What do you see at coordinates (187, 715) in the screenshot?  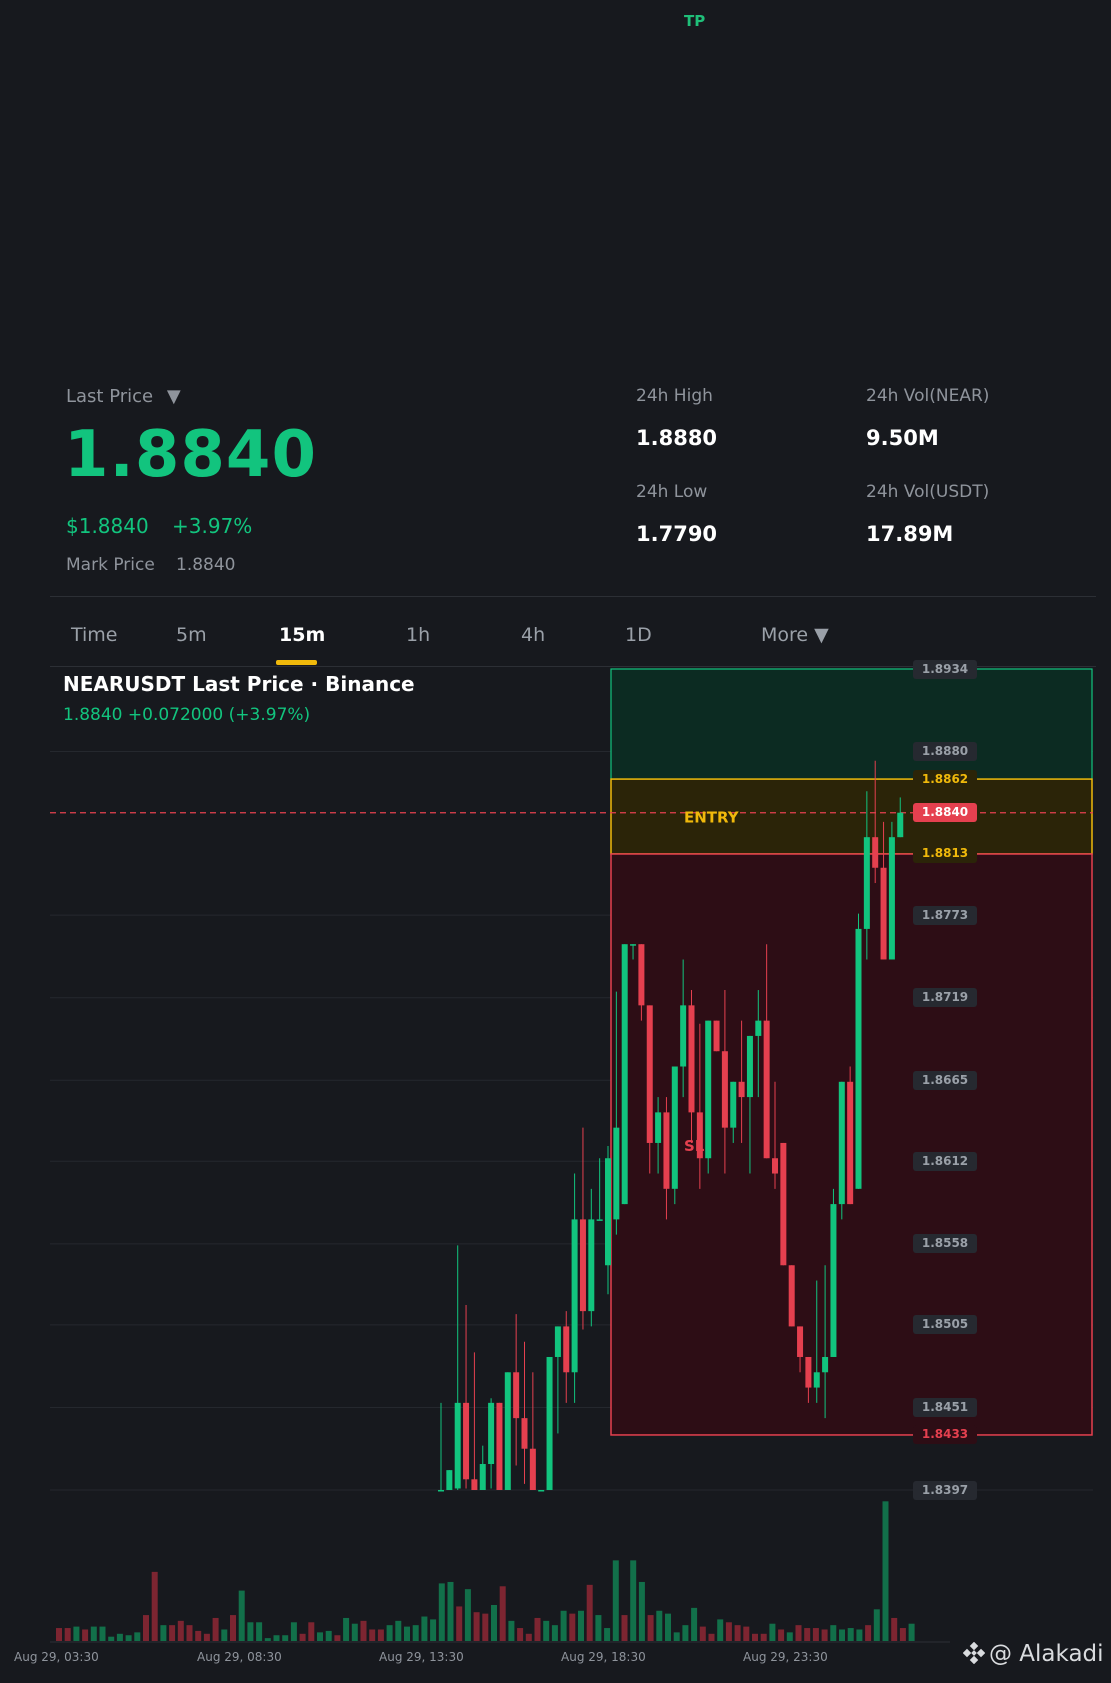 I see `chart-price-line: 1.8840 +0.072000 (+3.97%)` at bounding box center [187, 715].